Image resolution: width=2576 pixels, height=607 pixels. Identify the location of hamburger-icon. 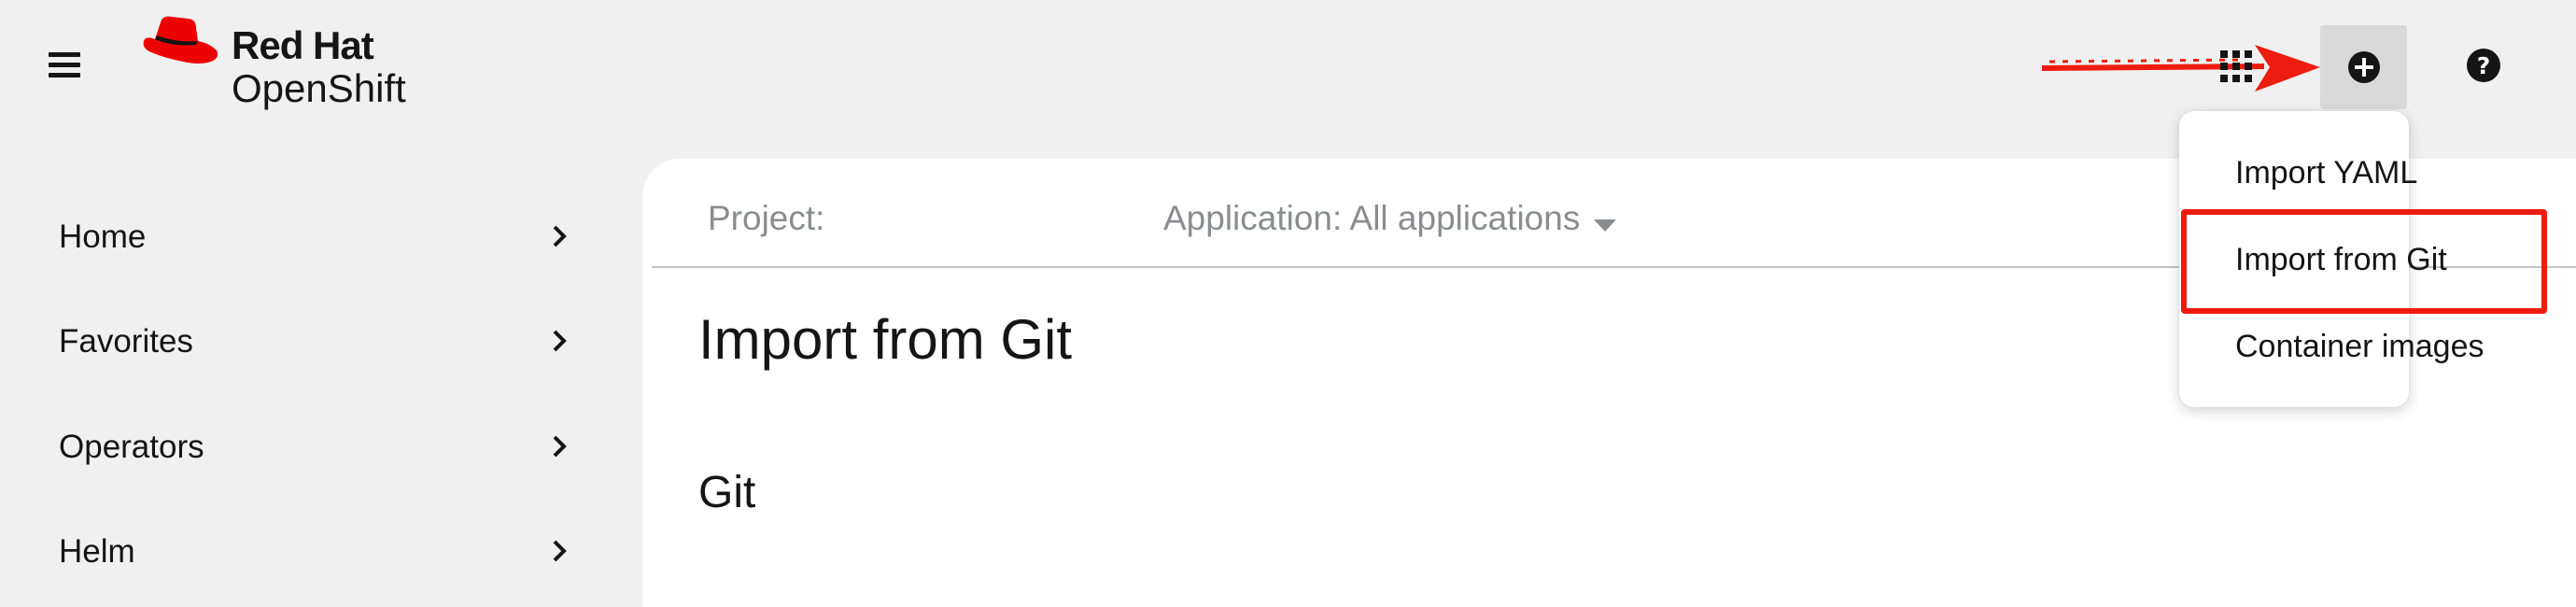
(64, 54).